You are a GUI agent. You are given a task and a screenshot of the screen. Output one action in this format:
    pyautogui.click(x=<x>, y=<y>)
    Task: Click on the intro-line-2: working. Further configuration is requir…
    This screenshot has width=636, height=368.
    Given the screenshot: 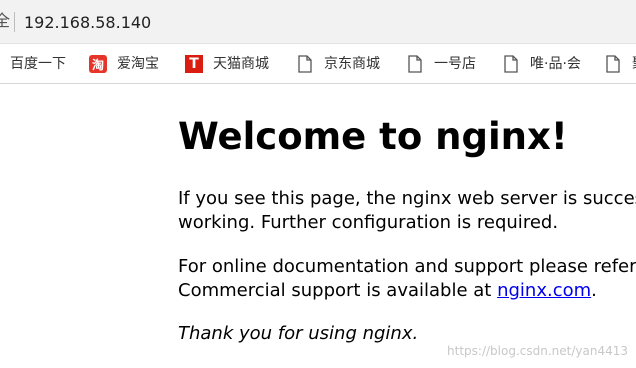 What is the action you would take?
    pyautogui.click(x=368, y=222)
    